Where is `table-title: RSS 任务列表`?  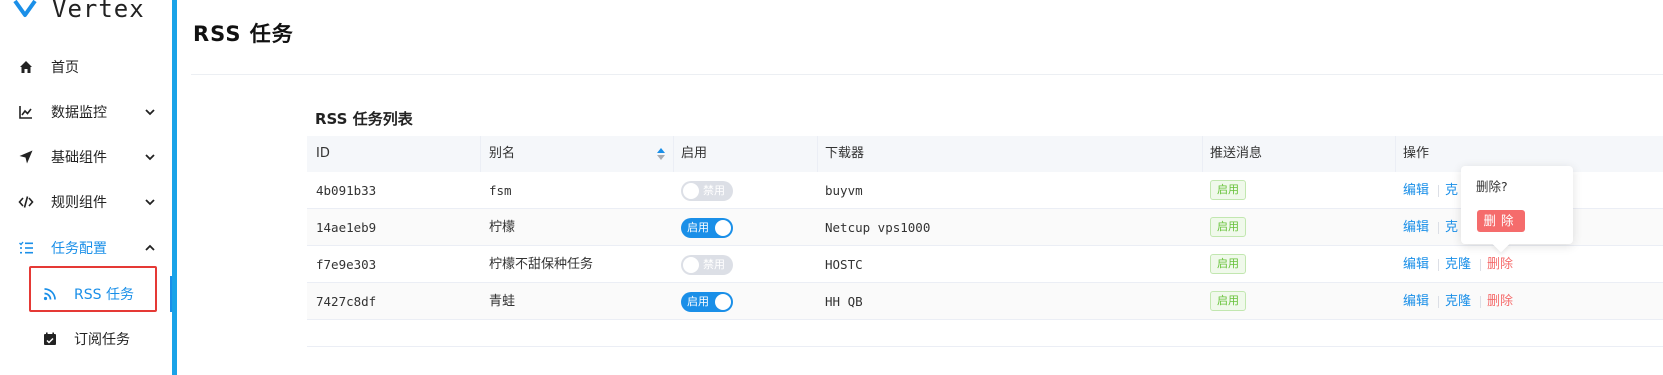
table-title: RSS 任务列表 is located at coordinates (364, 119).